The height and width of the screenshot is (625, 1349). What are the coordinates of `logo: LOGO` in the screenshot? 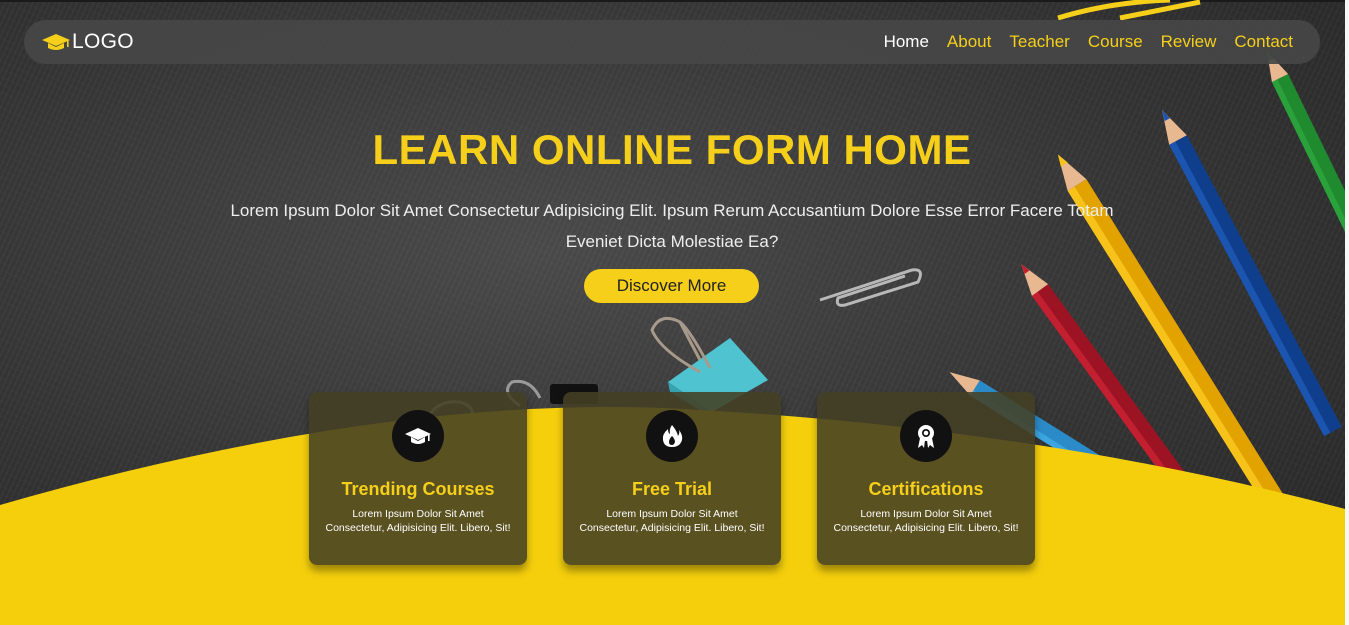 It's located at (88, 42).